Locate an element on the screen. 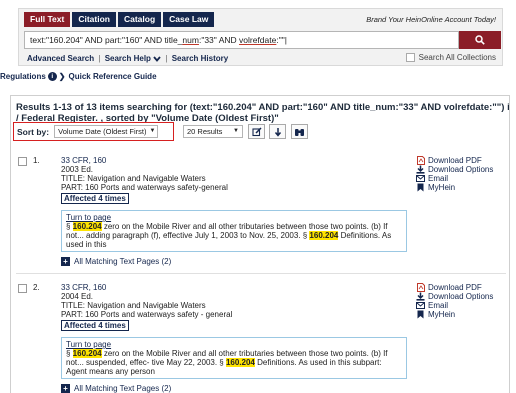 The width and height of the screenshot is (516, 393). tab-case-law: Case Law is located at coordinates (189, 19).